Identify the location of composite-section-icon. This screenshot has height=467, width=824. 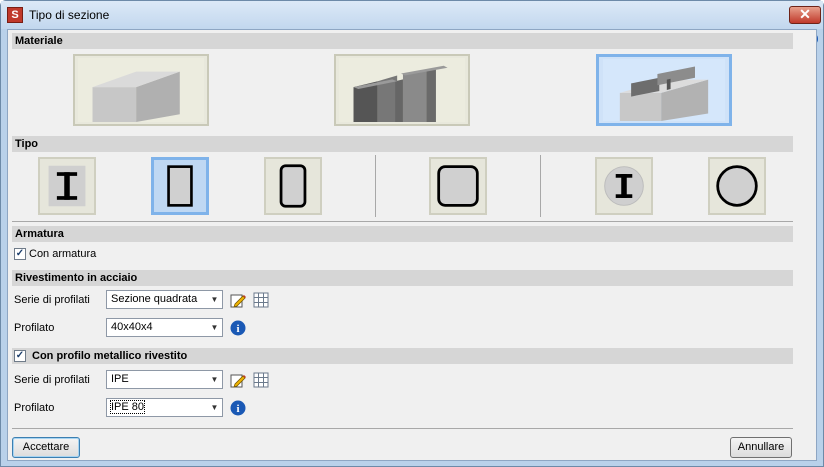
(664, 90).